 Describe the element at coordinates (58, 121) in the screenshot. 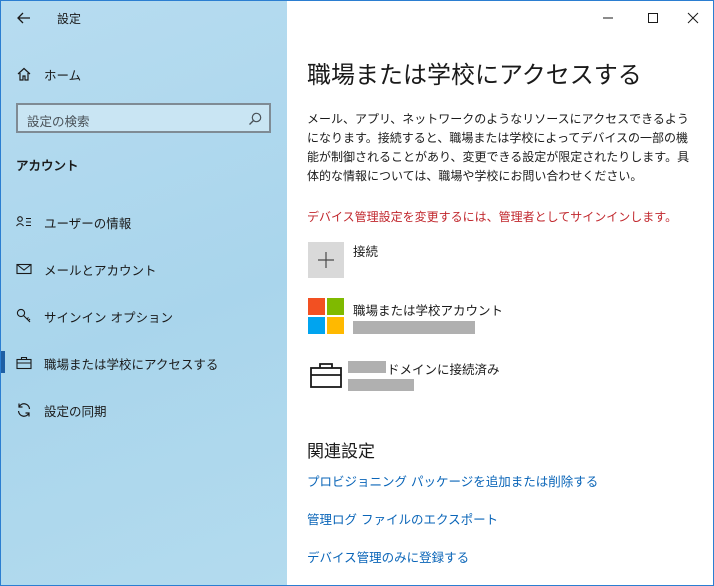

I see `search-placeholder: 設定の検索` at that location.